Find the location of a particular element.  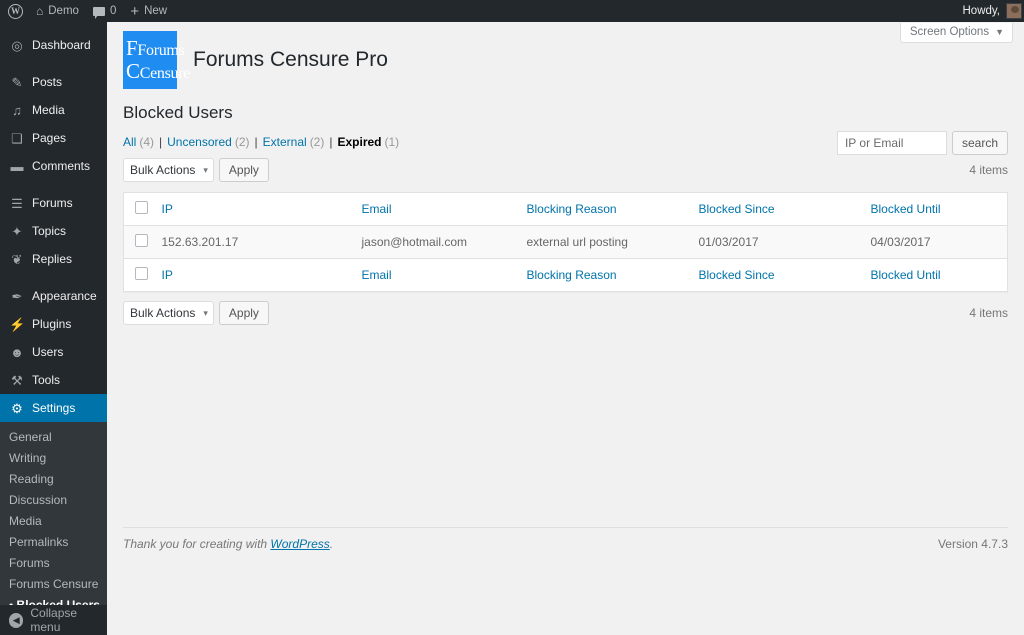

sidebar-item-plugins: ⚡ Plugins is located at coordinates (53, 324).